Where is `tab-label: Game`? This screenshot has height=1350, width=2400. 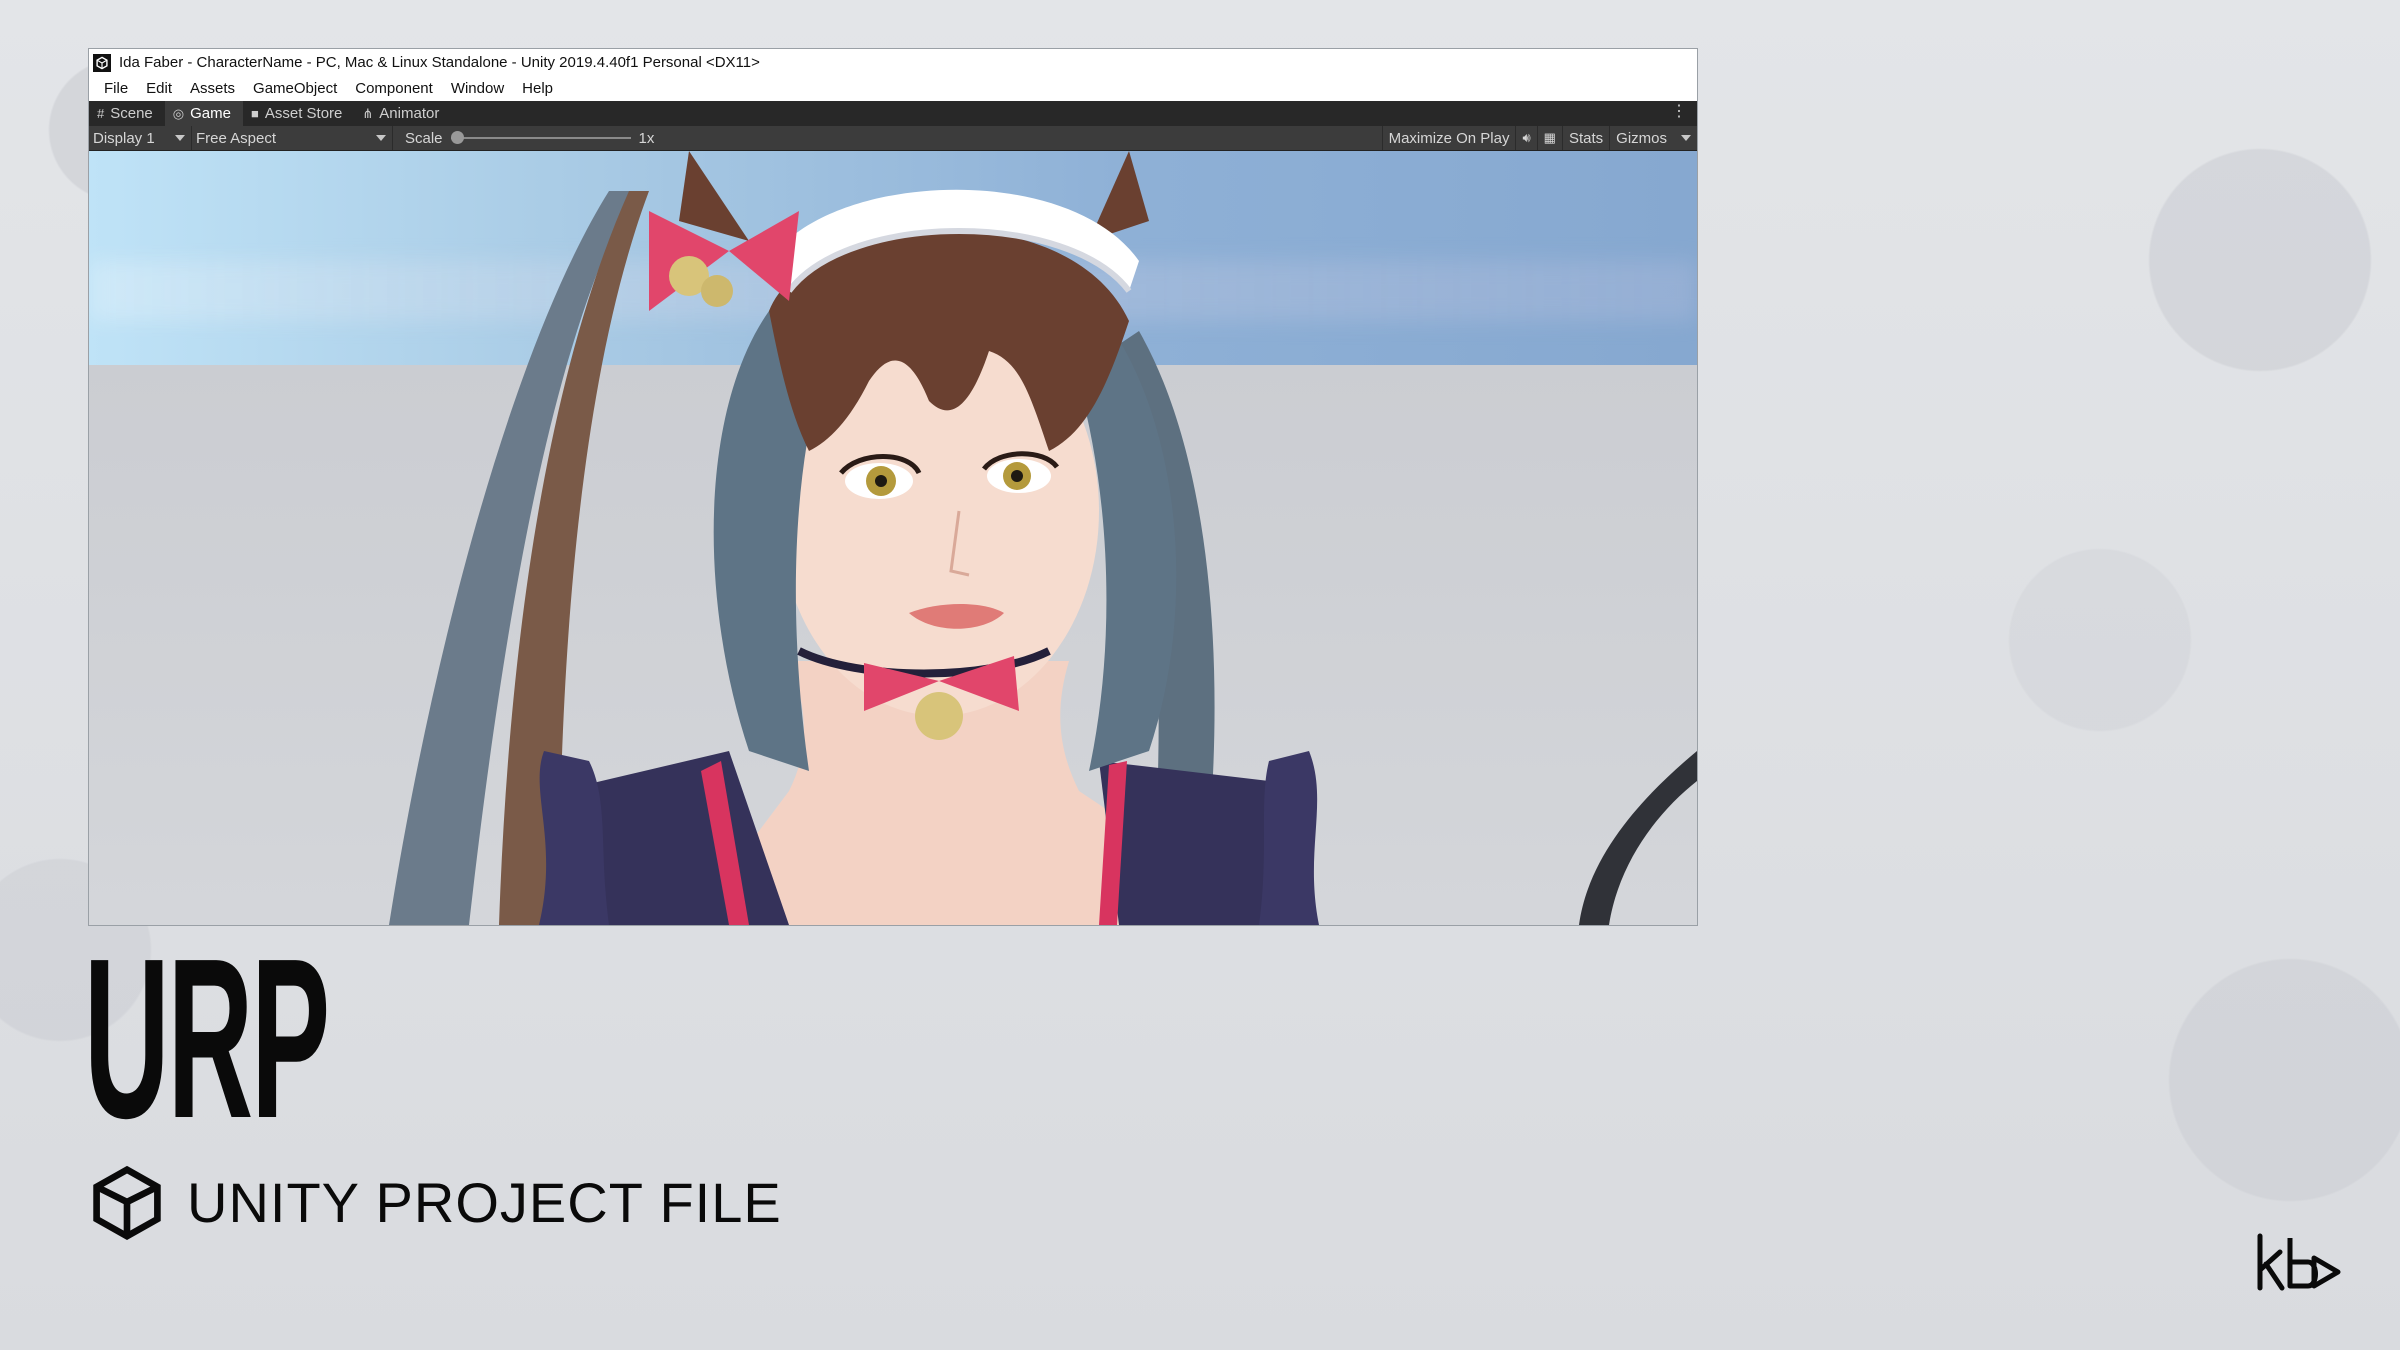
tab-label: Game is located at coordinates (210, 113).